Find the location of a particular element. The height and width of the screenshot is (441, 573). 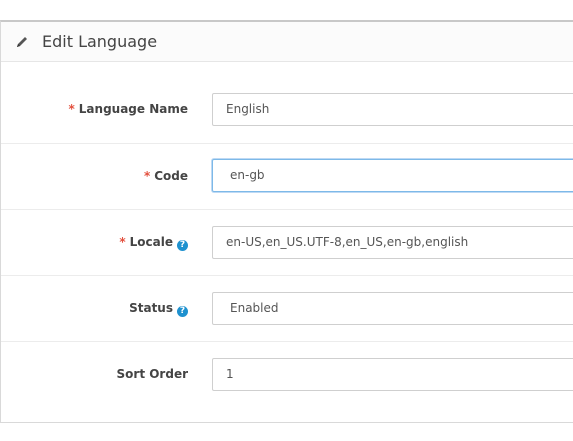

sort-order-input: 1 is located at coordinates (392, 374).